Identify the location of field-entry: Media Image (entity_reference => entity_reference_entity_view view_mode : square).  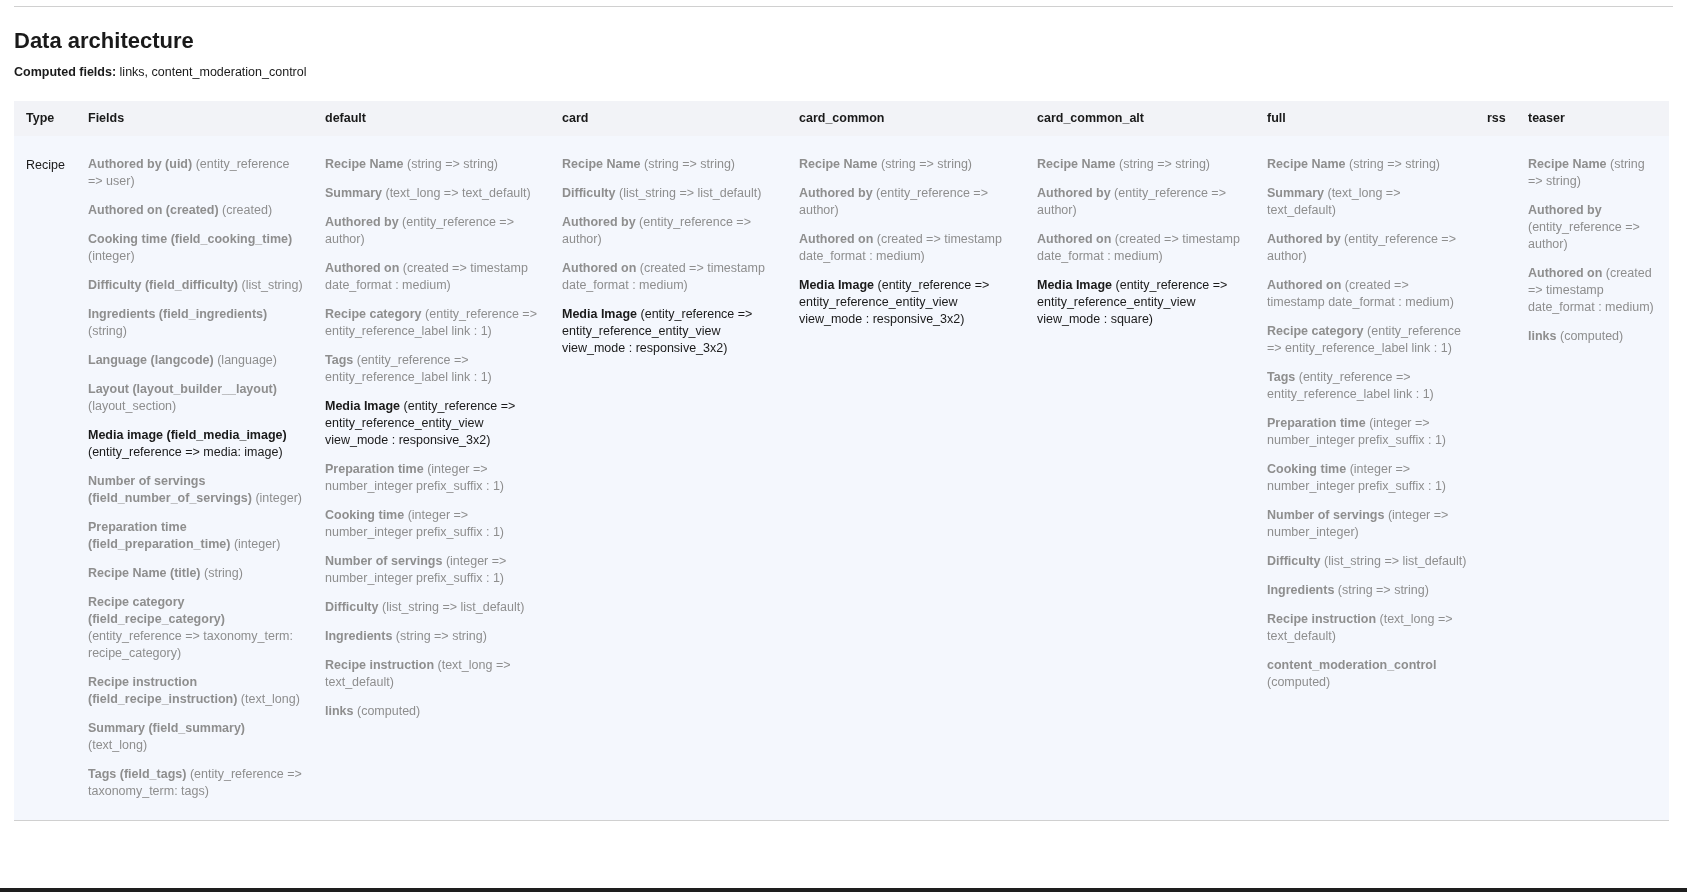
(1133, 302).